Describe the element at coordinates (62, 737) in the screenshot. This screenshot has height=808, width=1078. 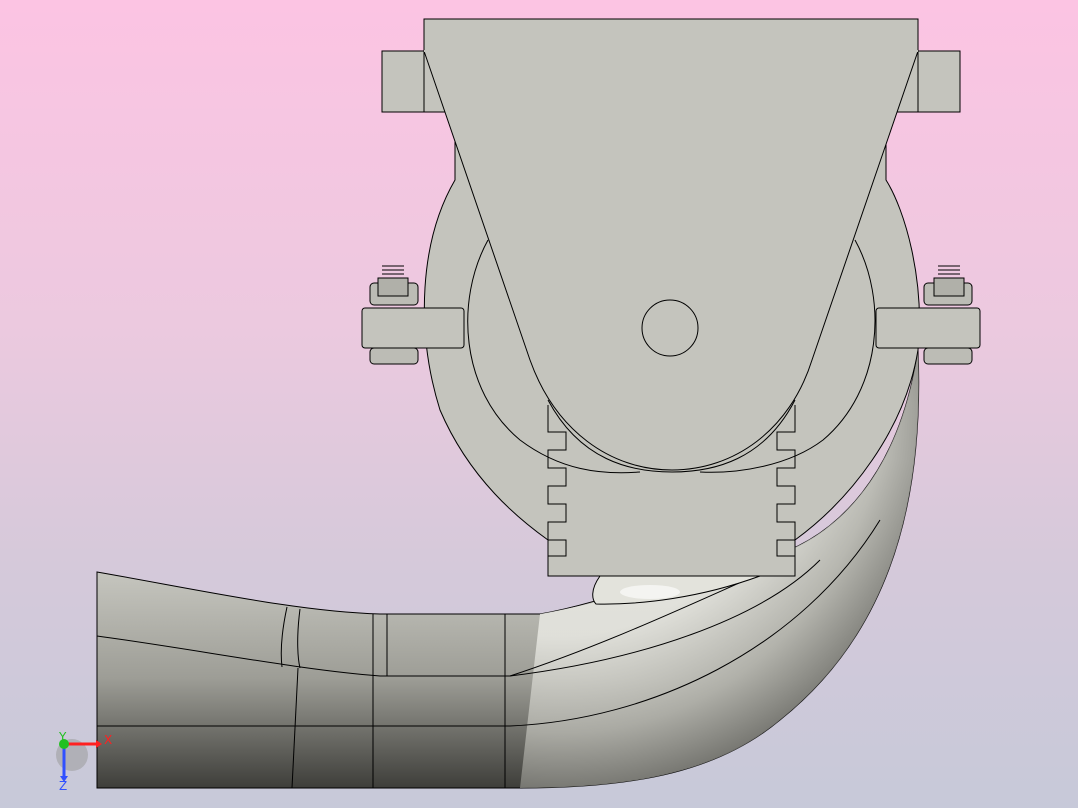
I see `y-axis-label: Y` at that location.